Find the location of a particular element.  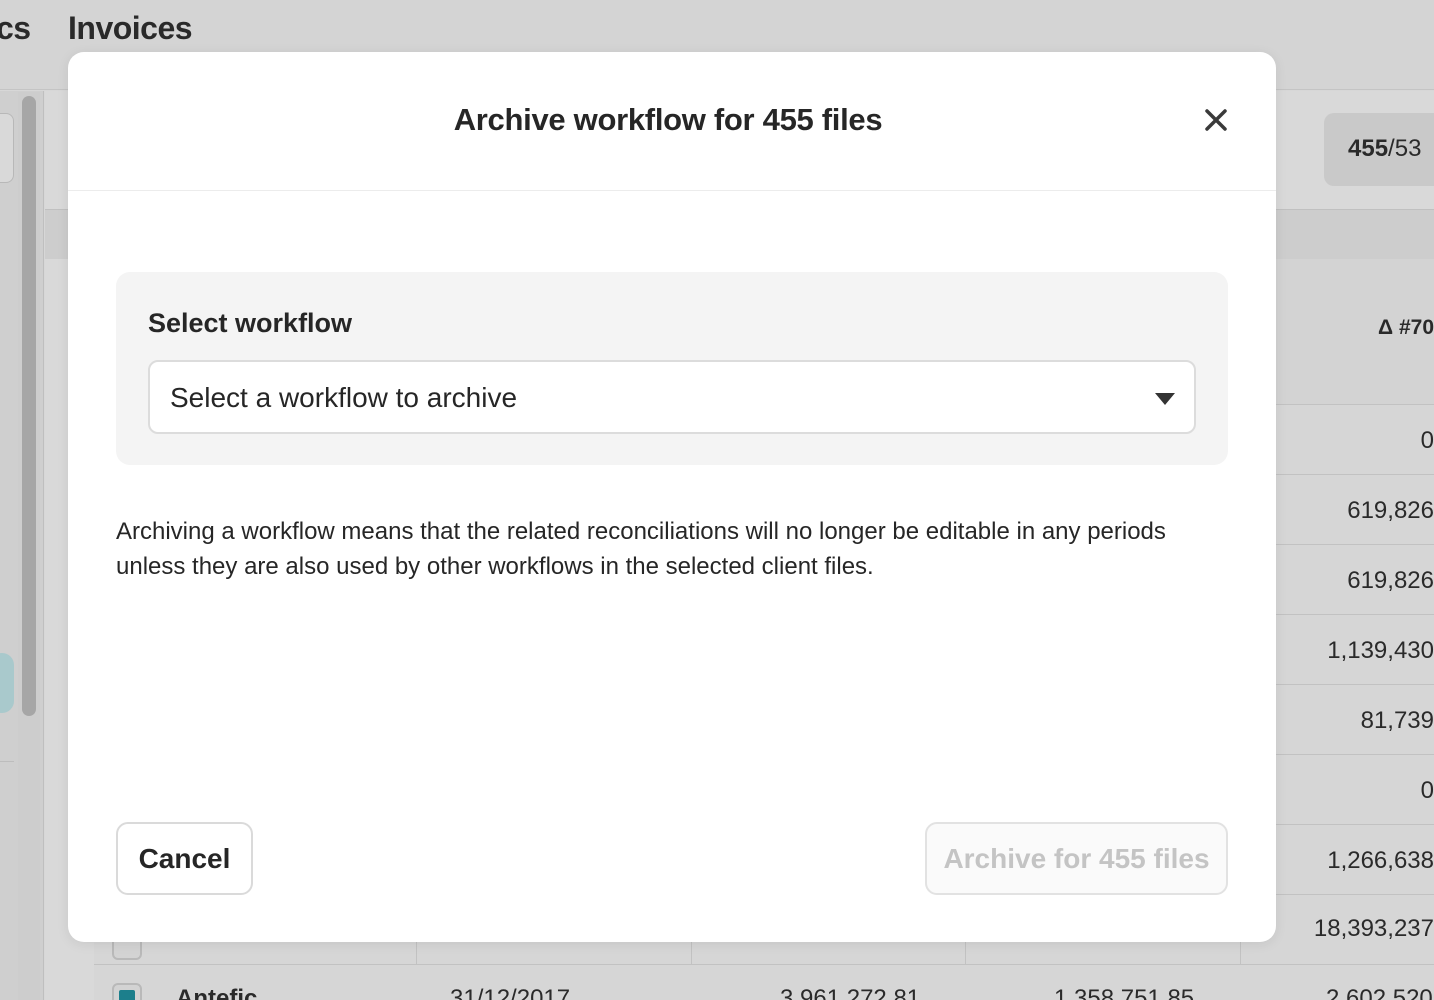

close-icon is located at coordinates (1216, 120).